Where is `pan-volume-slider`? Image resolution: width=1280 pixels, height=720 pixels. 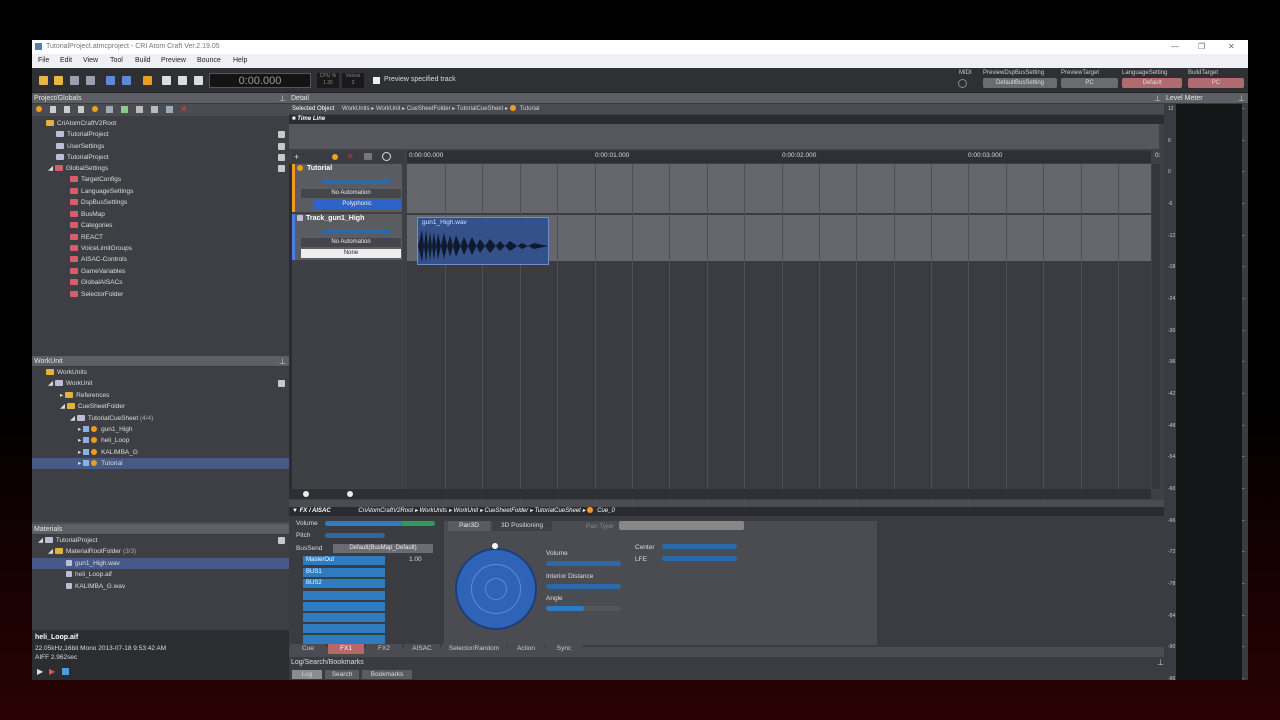 pan-volume-slider is located at coordinates (583, 563).